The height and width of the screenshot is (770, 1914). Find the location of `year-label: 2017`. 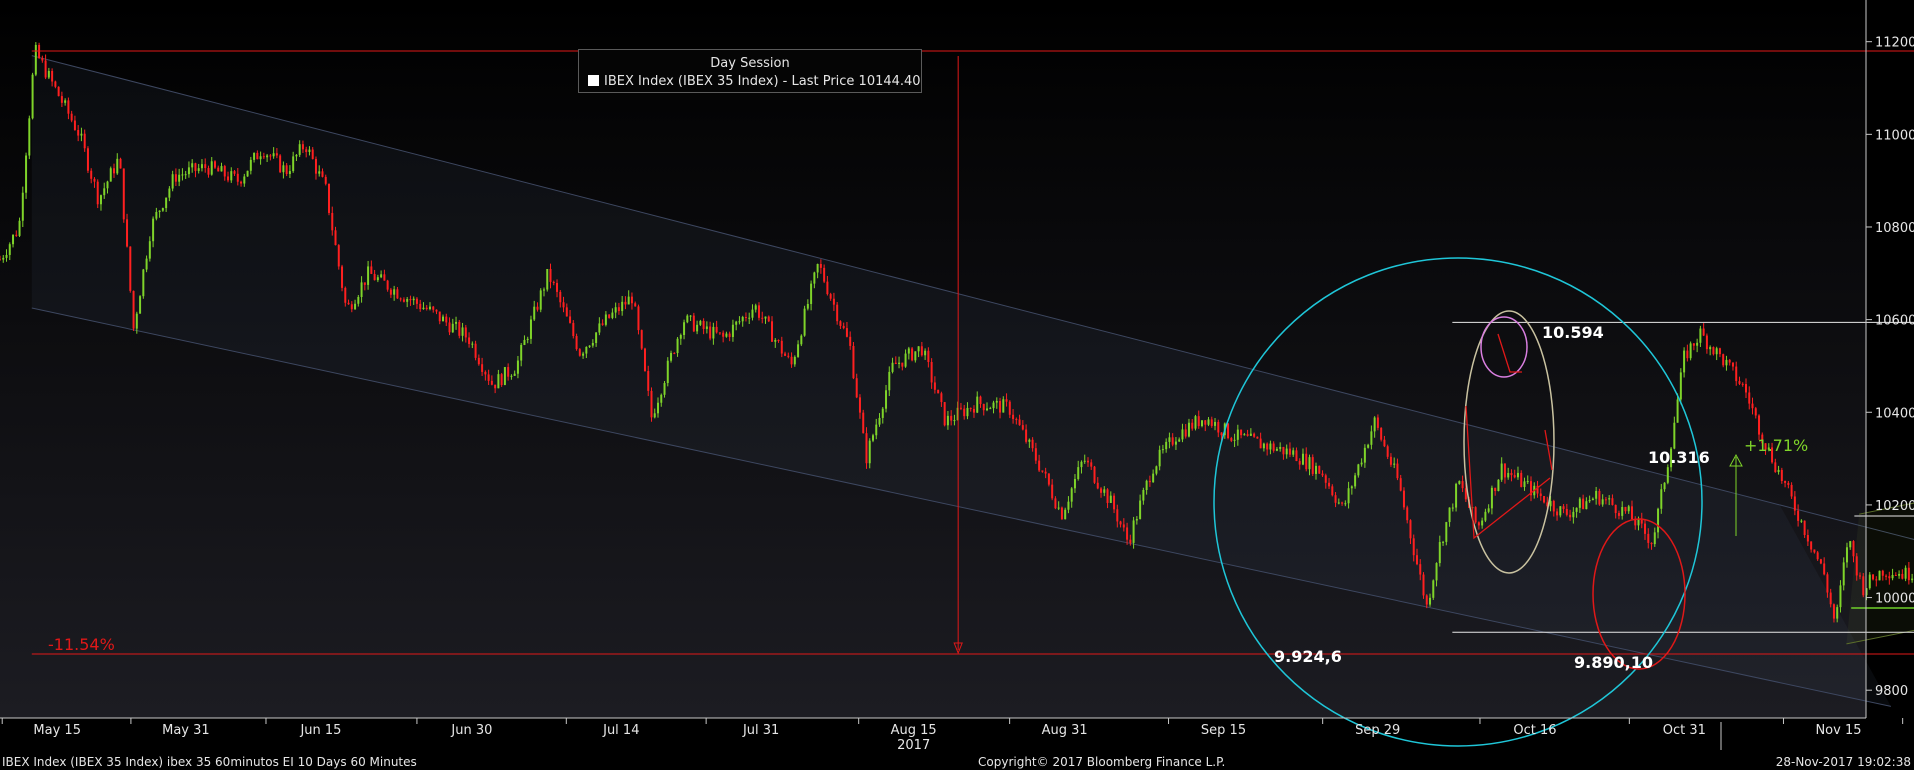

year-label: 2017 is located at coordinates (913, 745).